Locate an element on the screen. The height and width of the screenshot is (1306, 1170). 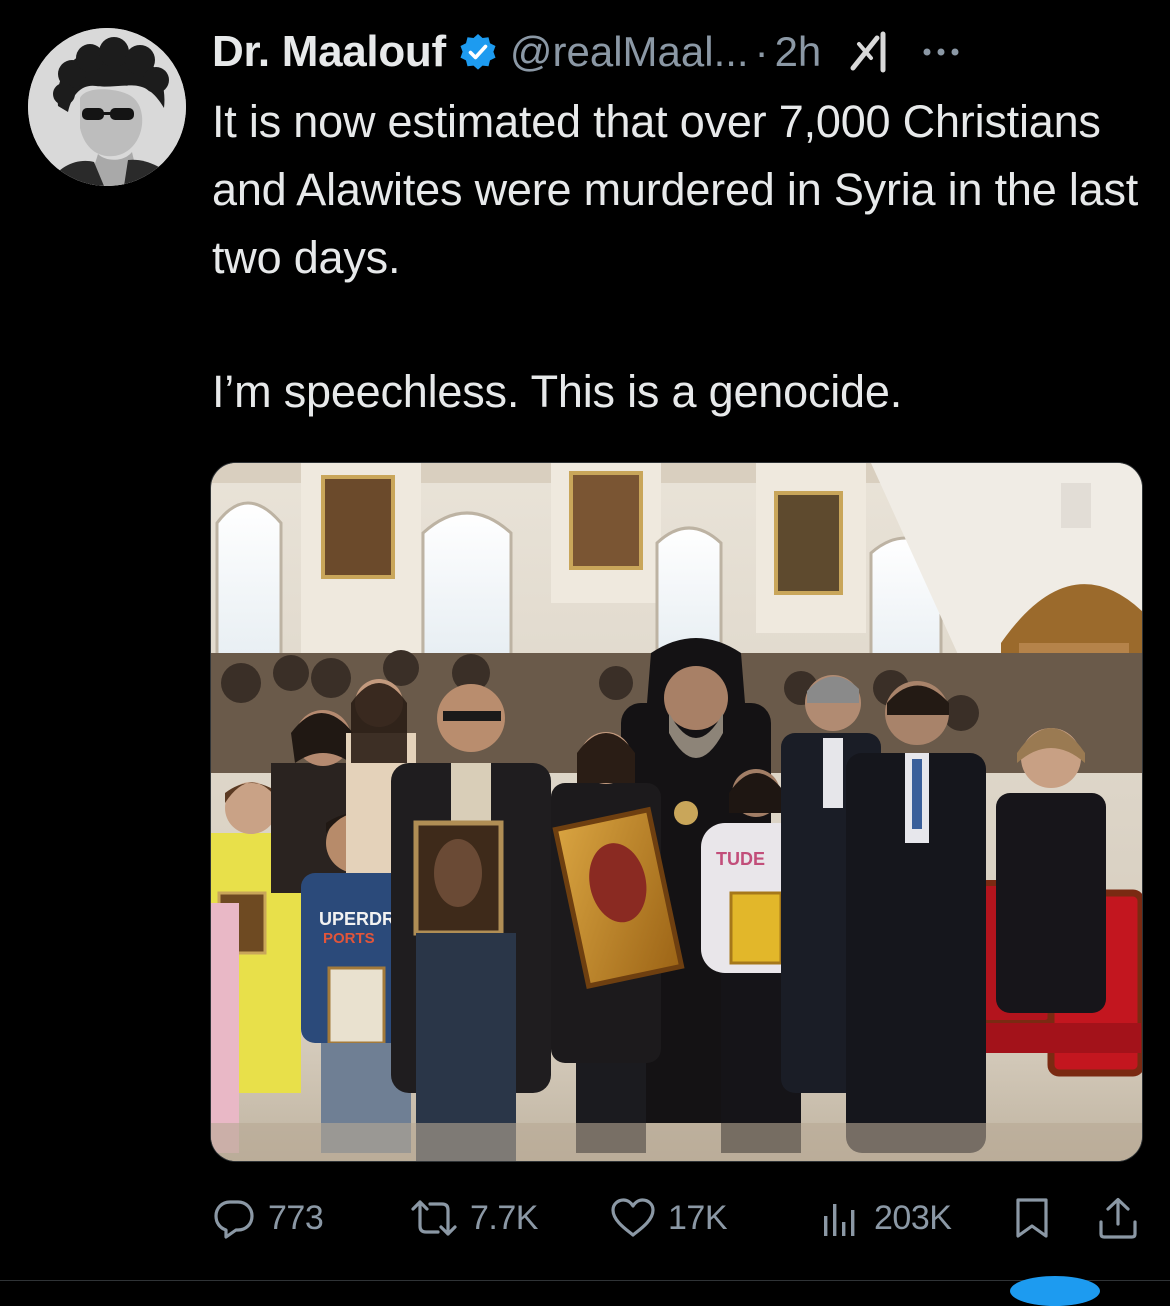
repost-icon is located at coordinates (434, 1218).